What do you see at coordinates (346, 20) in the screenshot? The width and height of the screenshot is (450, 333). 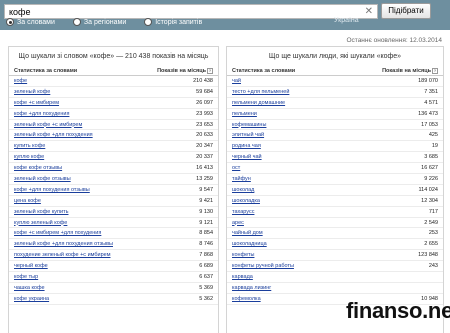 I see `region-link: Україна` at bounding box center [346, 20].